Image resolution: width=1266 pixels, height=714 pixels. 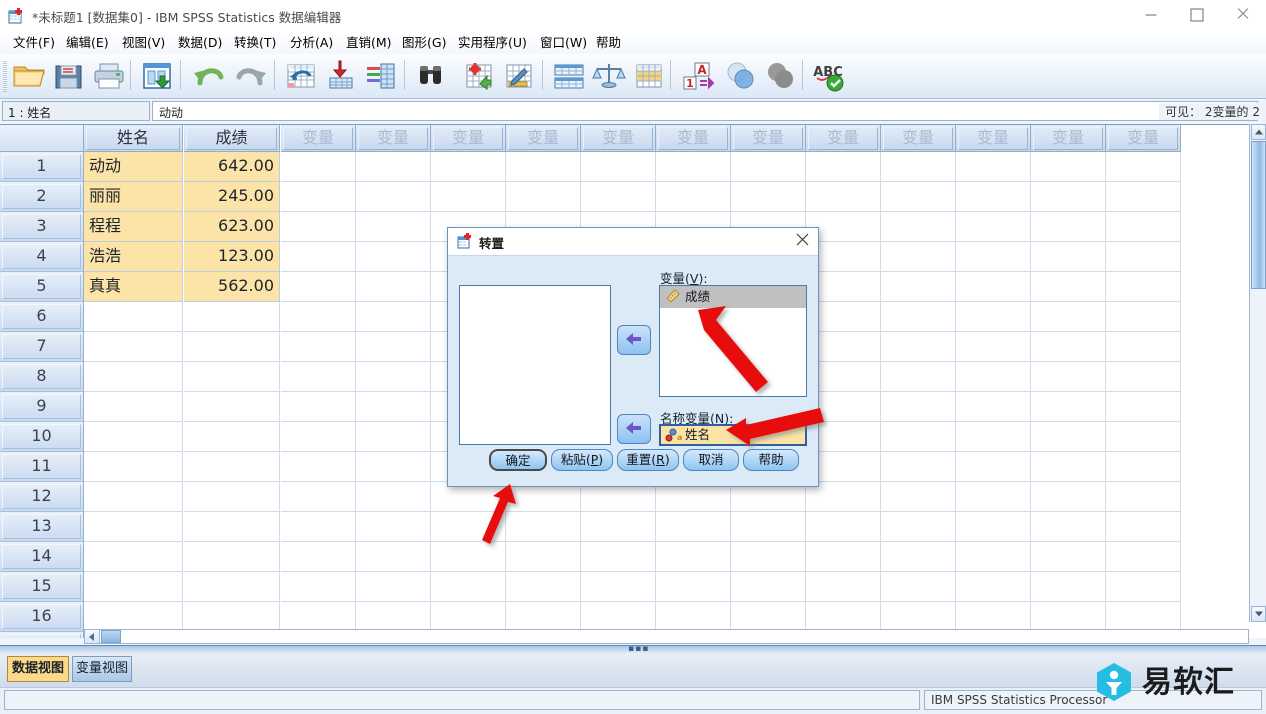 I want to click on column-header: 成绩, so click(x=232, y=138).